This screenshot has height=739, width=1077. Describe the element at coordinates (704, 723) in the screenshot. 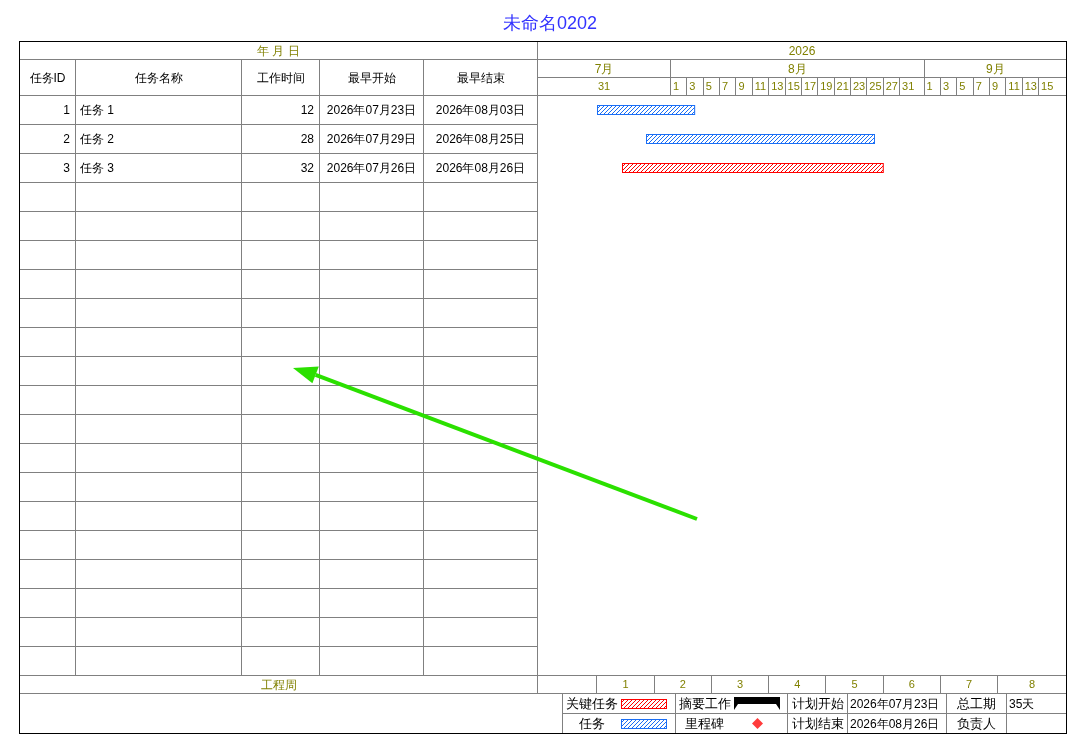

I see `legend-label: 里程碑` at that location.